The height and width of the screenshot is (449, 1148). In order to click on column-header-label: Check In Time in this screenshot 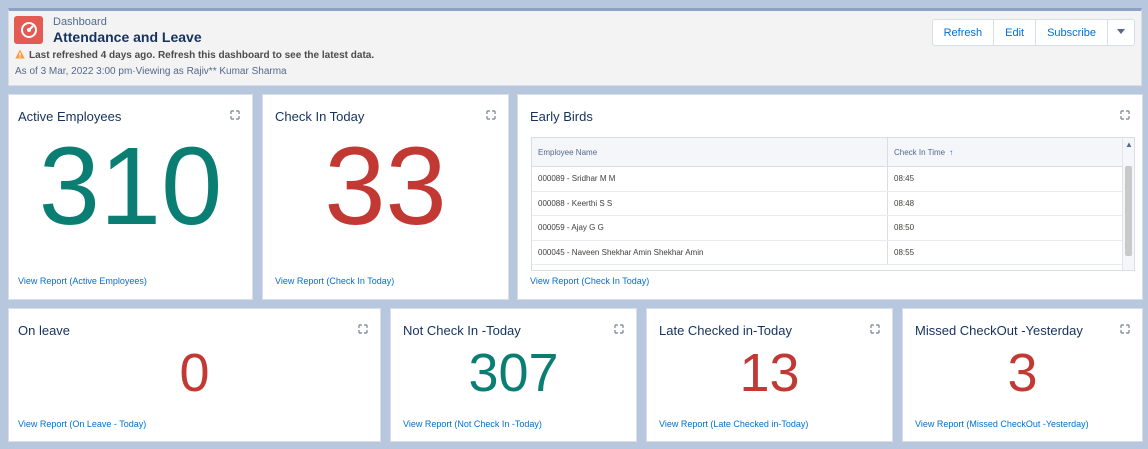, I will do `click(920, 152)`.